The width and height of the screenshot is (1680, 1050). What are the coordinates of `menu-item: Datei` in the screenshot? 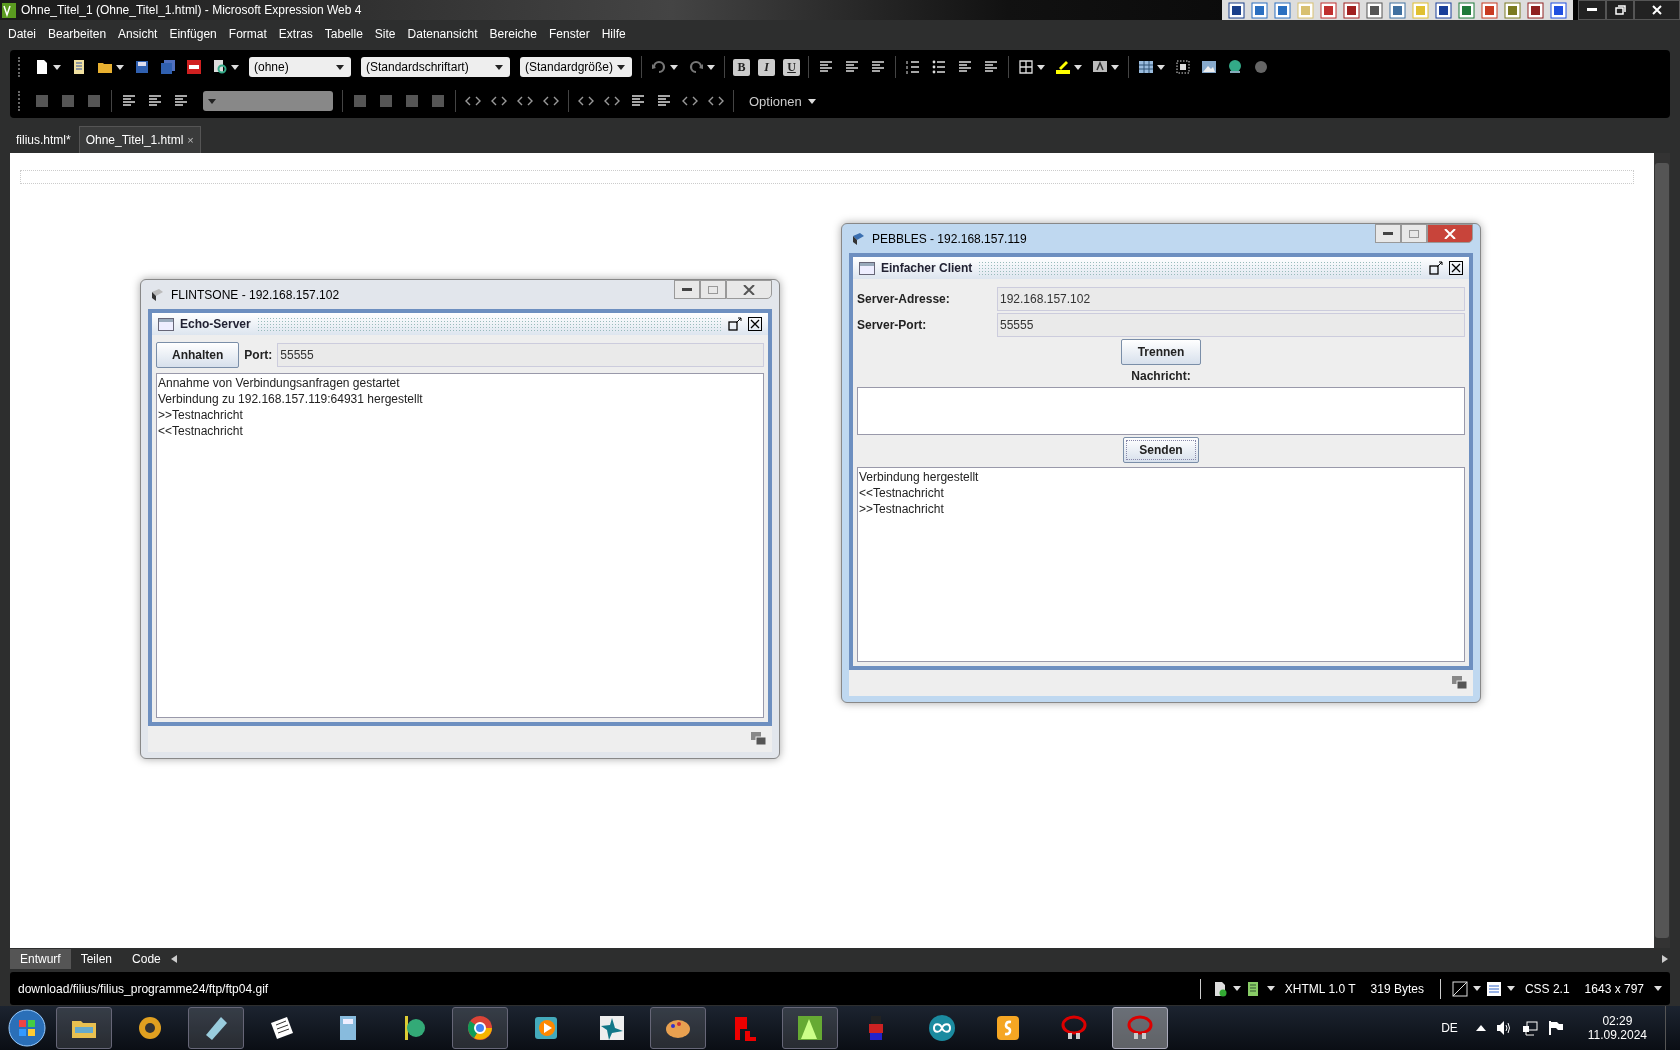 It's located at (22, 34).